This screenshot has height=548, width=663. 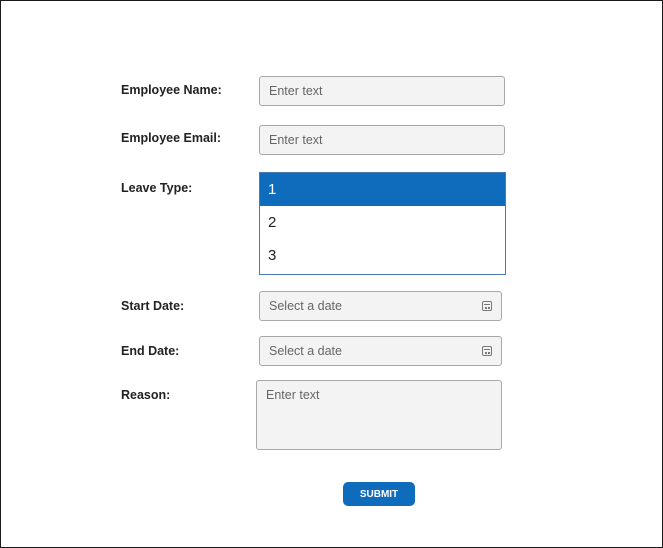 I want to click on leave-type-option-2: 2, so click(x=382, y=222).